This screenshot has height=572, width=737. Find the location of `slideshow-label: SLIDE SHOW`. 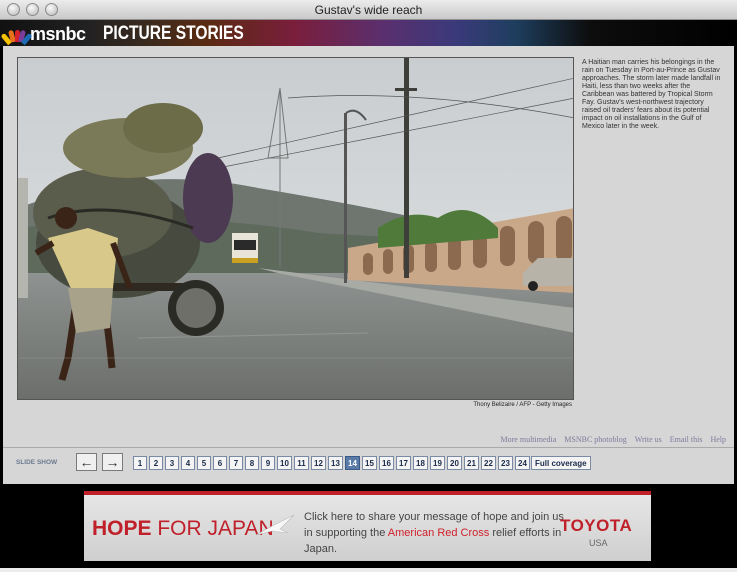

slideshow-label: SLIDE SHOW is located at coordinates (37, 462).